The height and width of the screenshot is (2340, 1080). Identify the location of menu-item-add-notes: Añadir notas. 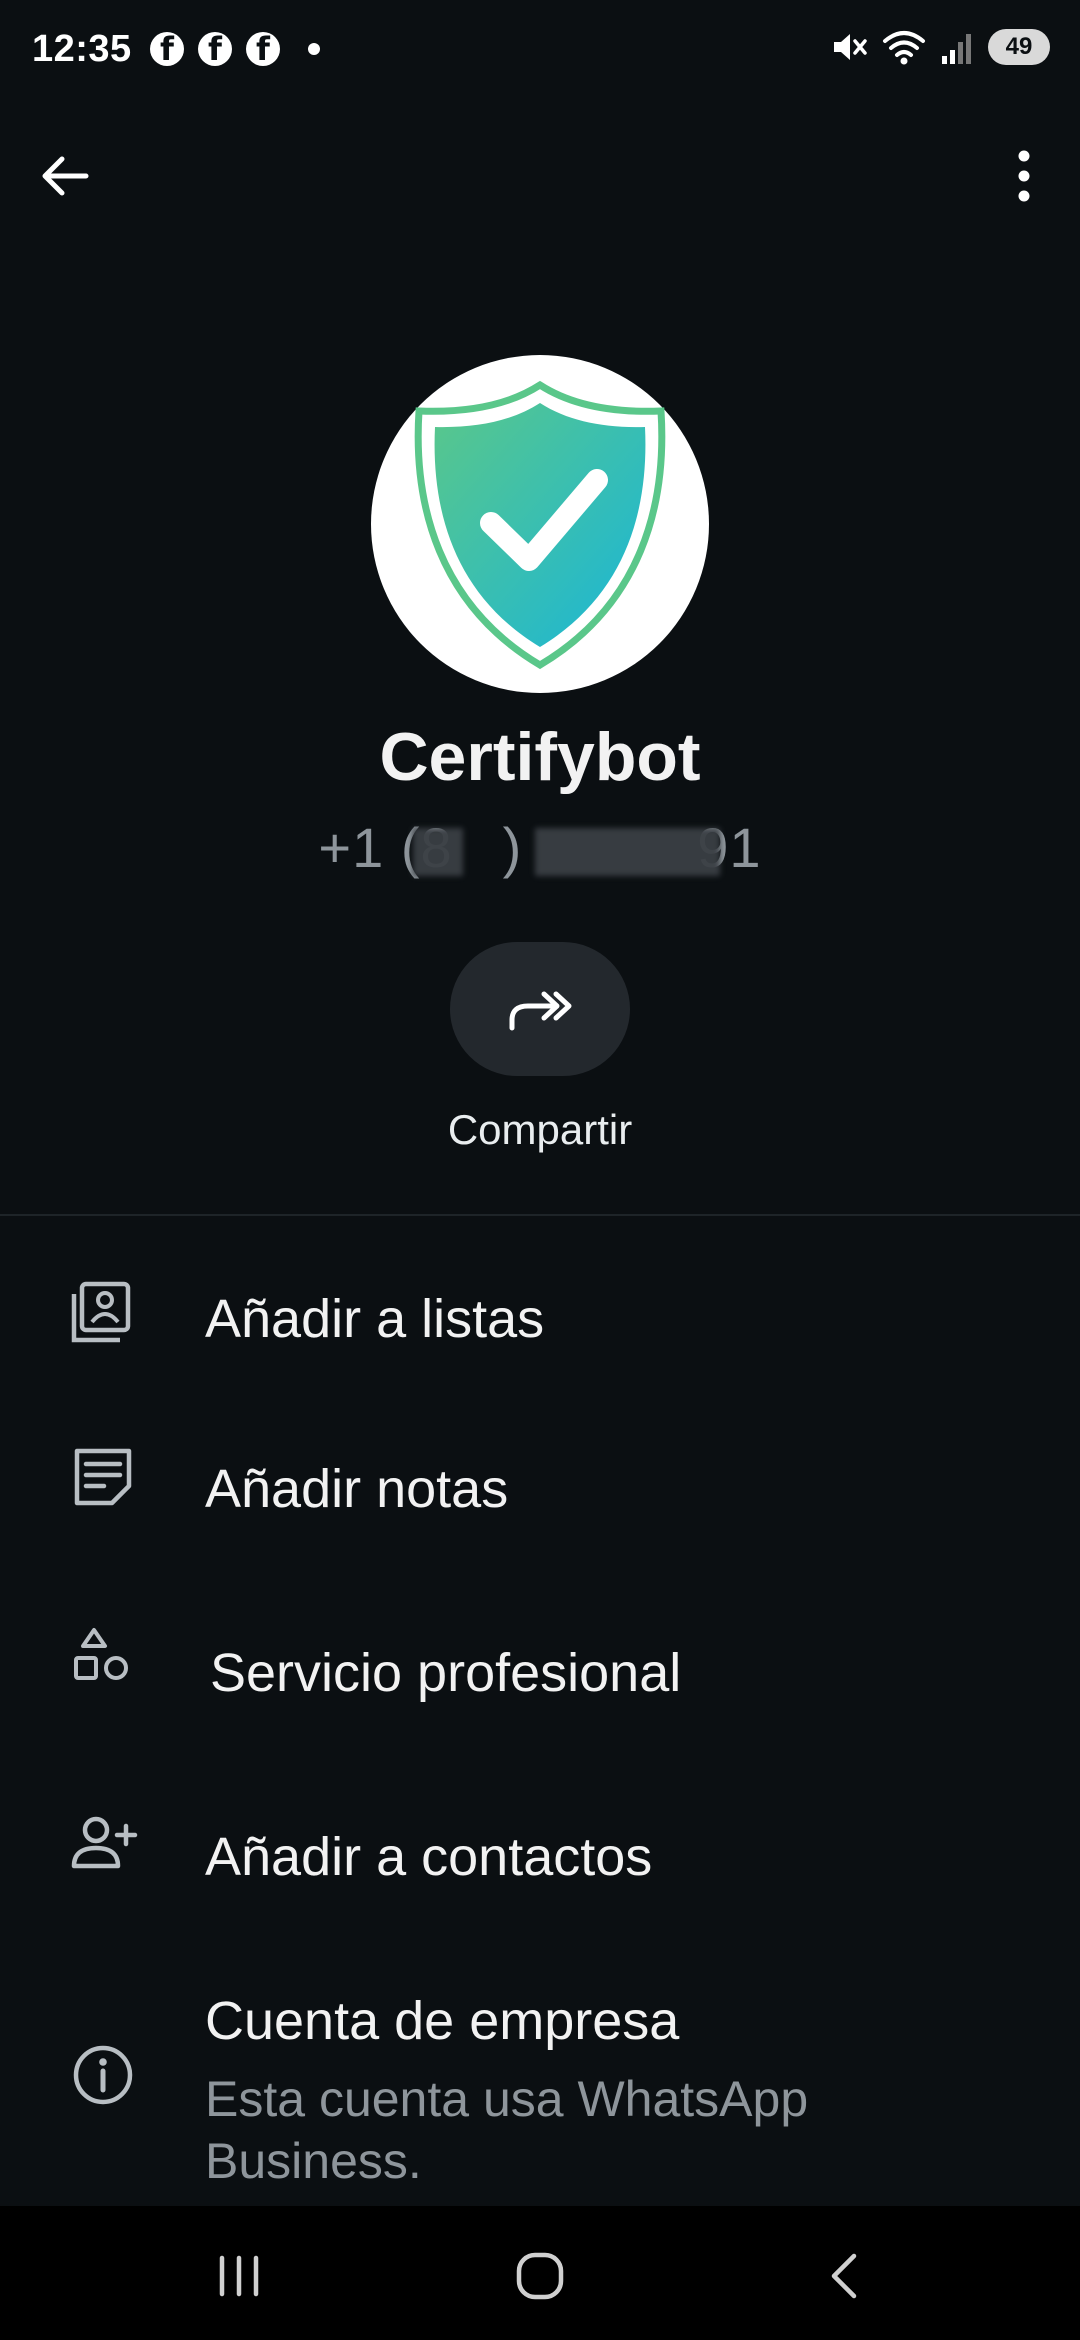
(540, 1488).